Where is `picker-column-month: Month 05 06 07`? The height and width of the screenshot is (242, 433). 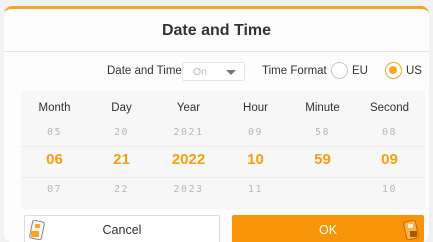 picker-column-month: Month 05 06 07 is located at coordinates (54, 150).